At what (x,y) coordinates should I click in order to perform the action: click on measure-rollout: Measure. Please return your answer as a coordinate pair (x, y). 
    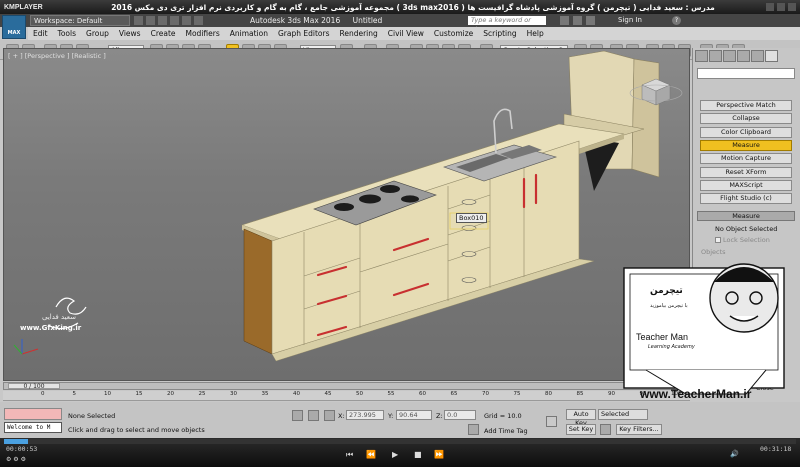
    Looking at the image, I should click on (746, 216).